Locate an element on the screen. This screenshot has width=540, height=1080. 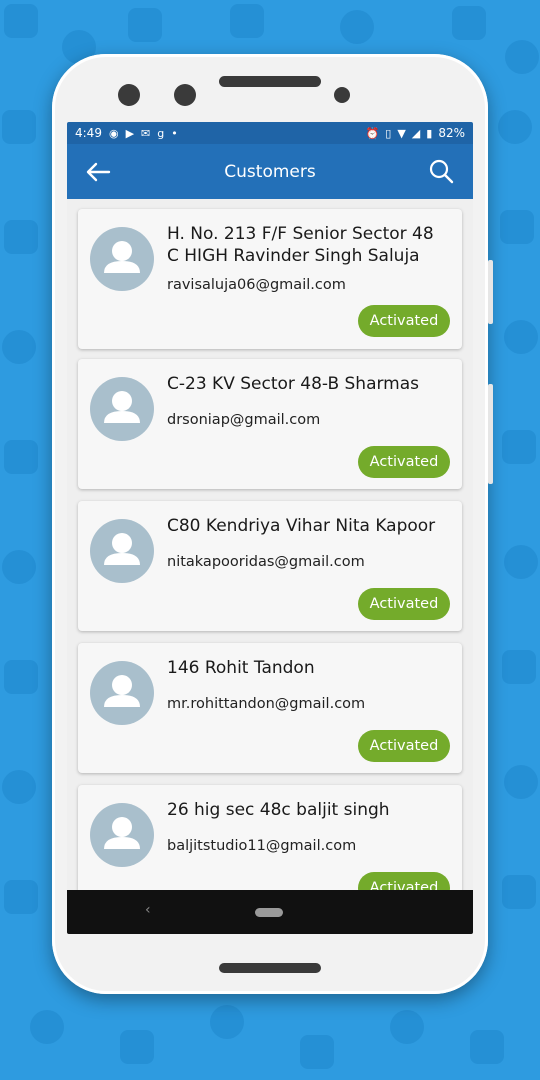
alarm-icon: ⏰ is located at coordinates (372, 133).